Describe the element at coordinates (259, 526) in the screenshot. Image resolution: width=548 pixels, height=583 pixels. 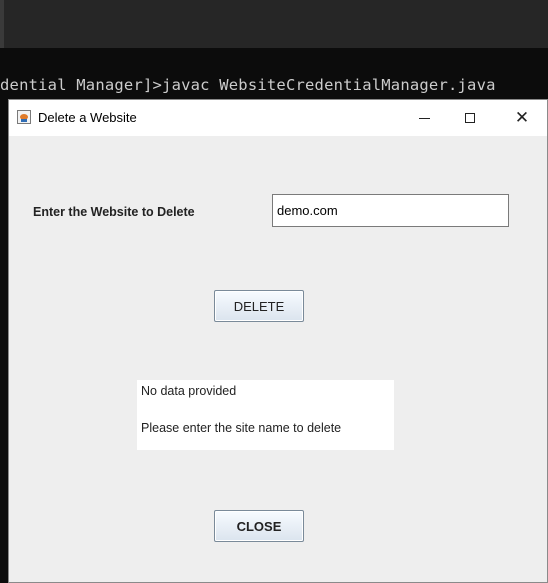
I see `close-button: CLOSE` at that location.